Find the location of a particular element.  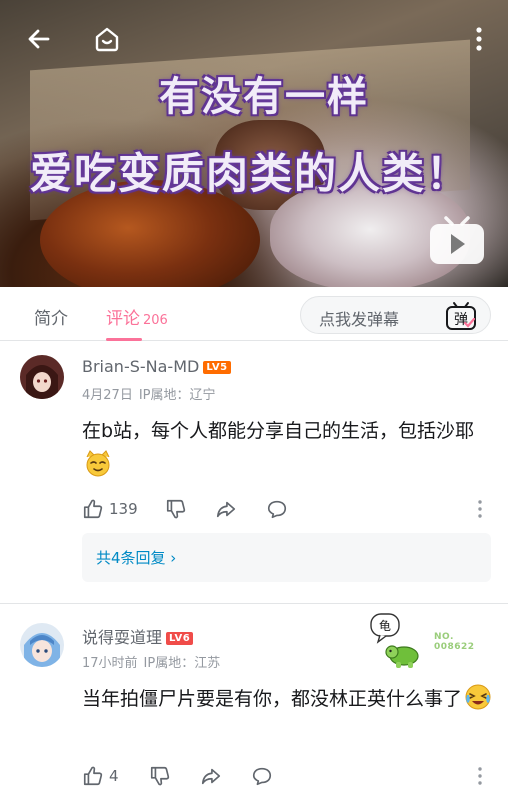

play-tv-button is located at coordinates (457, 240).